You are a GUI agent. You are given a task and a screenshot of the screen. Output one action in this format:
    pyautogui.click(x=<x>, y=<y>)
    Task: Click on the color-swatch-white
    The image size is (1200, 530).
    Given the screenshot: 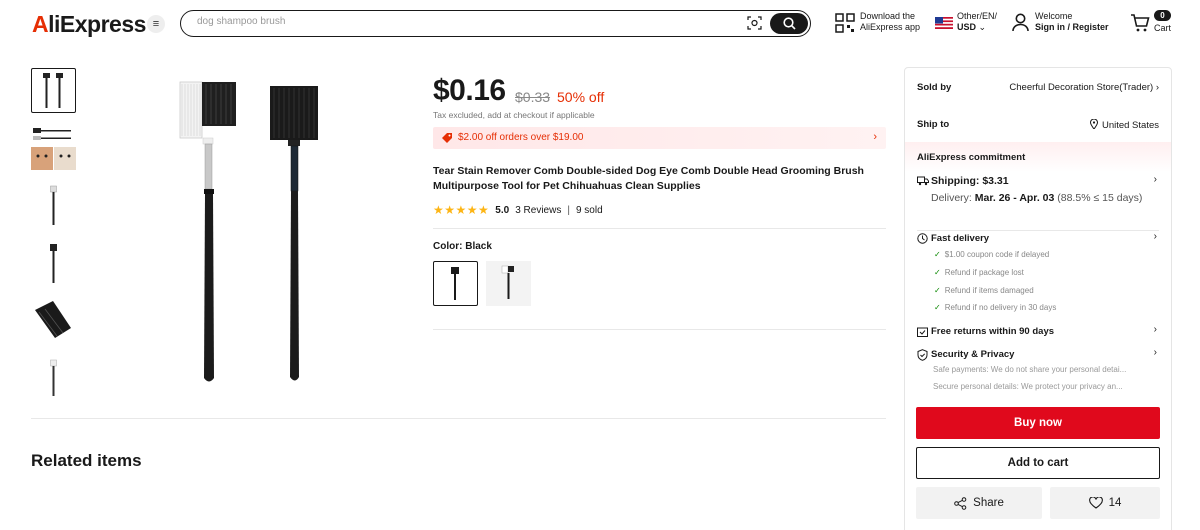 What is the action you would take?
    pyautogui.click(x=508, y=283)
    